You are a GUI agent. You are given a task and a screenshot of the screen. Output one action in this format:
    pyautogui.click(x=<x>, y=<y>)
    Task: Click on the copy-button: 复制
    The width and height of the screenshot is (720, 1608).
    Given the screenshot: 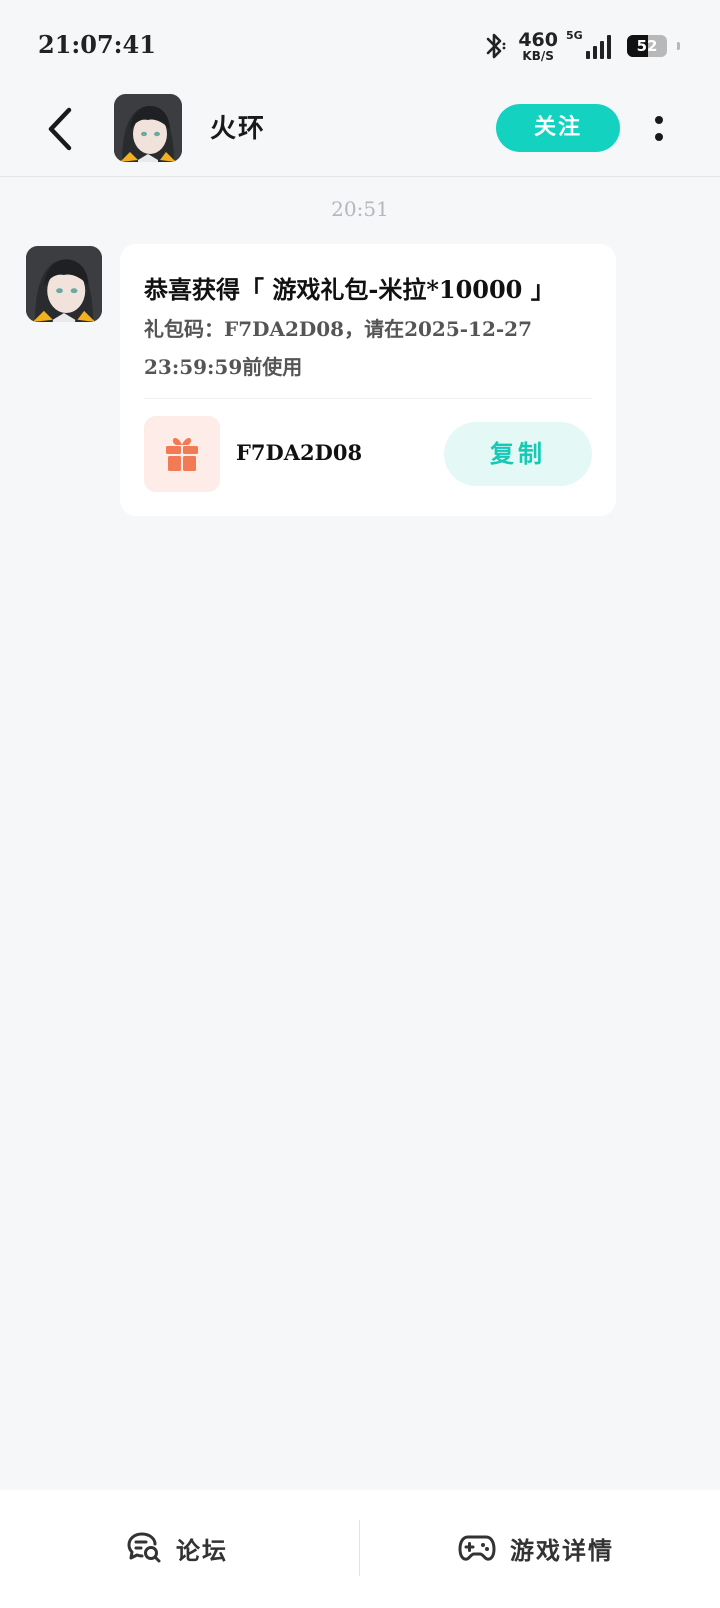 What is the action you would take?
    pyautogui.click(x=518, y=454)
    